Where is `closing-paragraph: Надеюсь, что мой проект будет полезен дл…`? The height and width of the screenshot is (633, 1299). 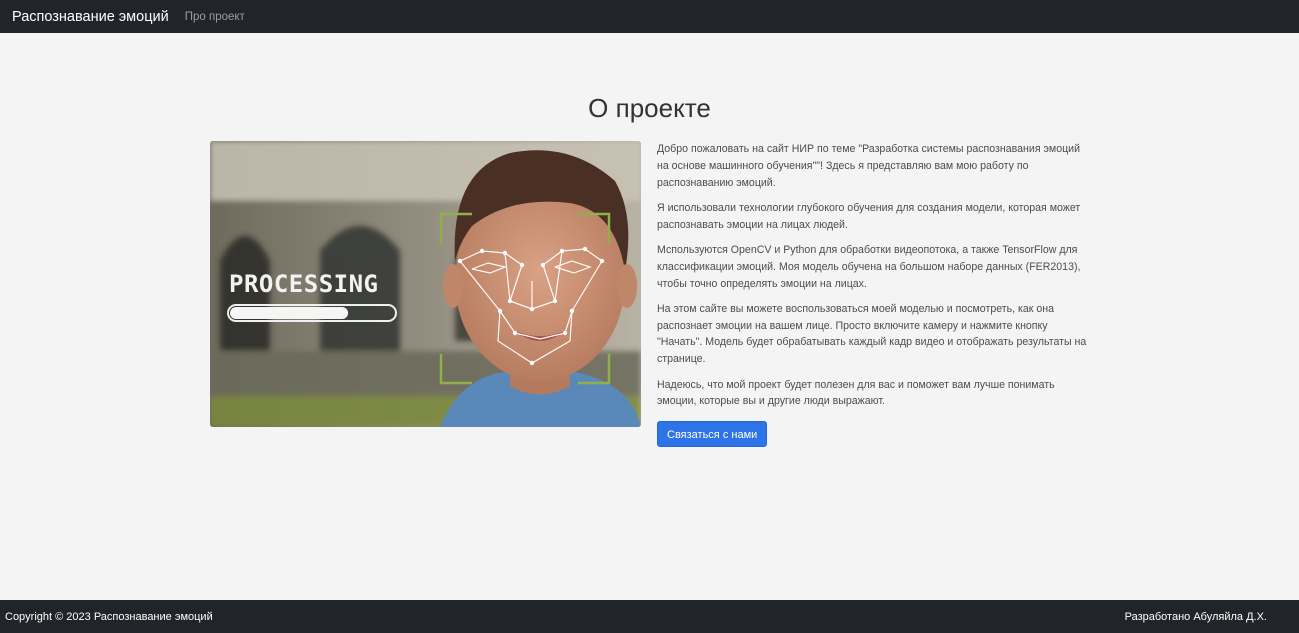 closing-paragraph: Надеюсь, что мой проект будет полезен дл… is located at coordinates (856, 393).